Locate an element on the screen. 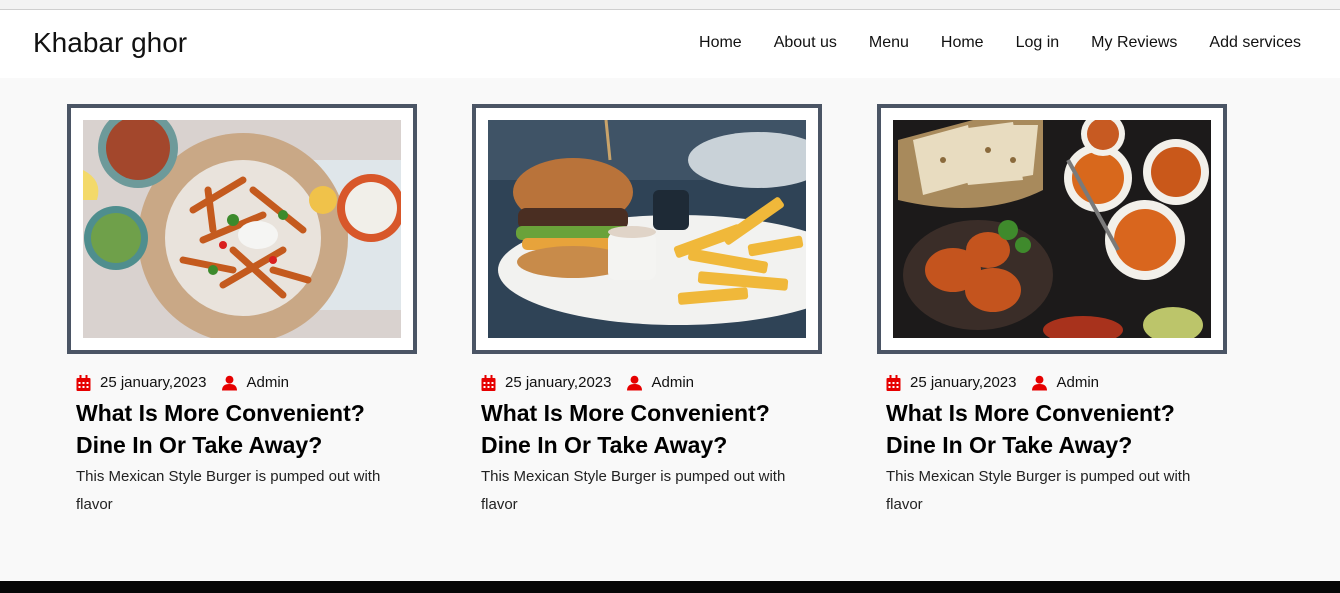 This screenshot has width=1340, height=593. nav-about-us: About us is located at coordinates (805, 43).